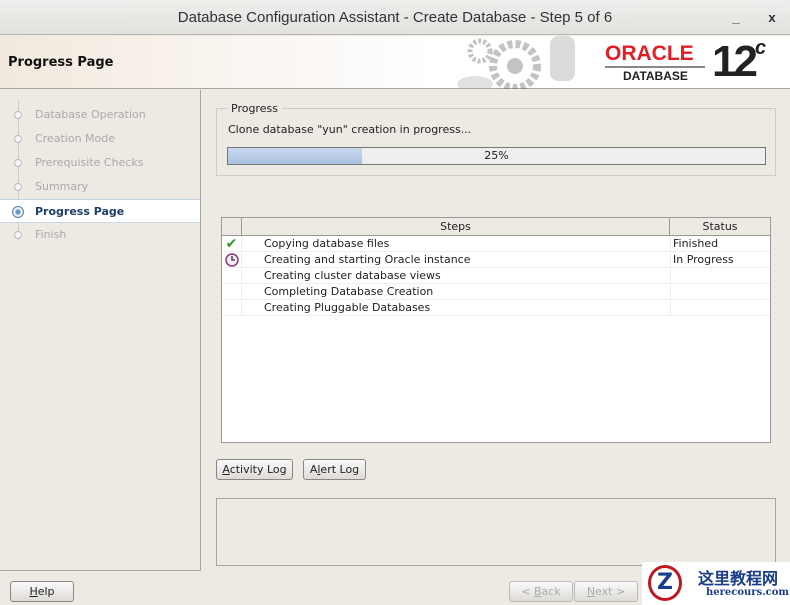  I want to click on clock-icon, so click(232, 260).